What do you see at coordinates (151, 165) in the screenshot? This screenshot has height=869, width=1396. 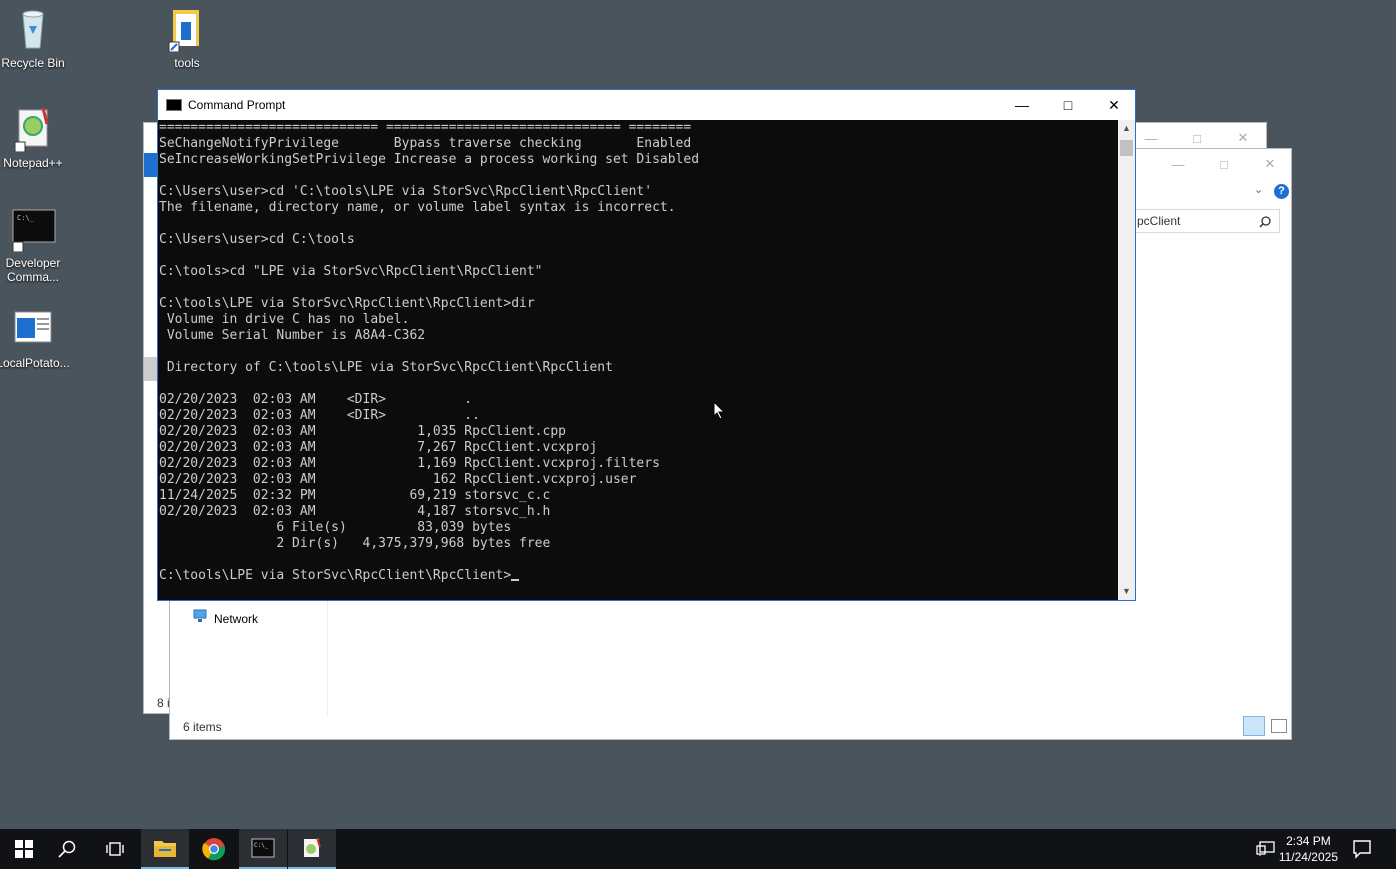 I see `nav-pane-highlight` at bounding box center [151, 165].